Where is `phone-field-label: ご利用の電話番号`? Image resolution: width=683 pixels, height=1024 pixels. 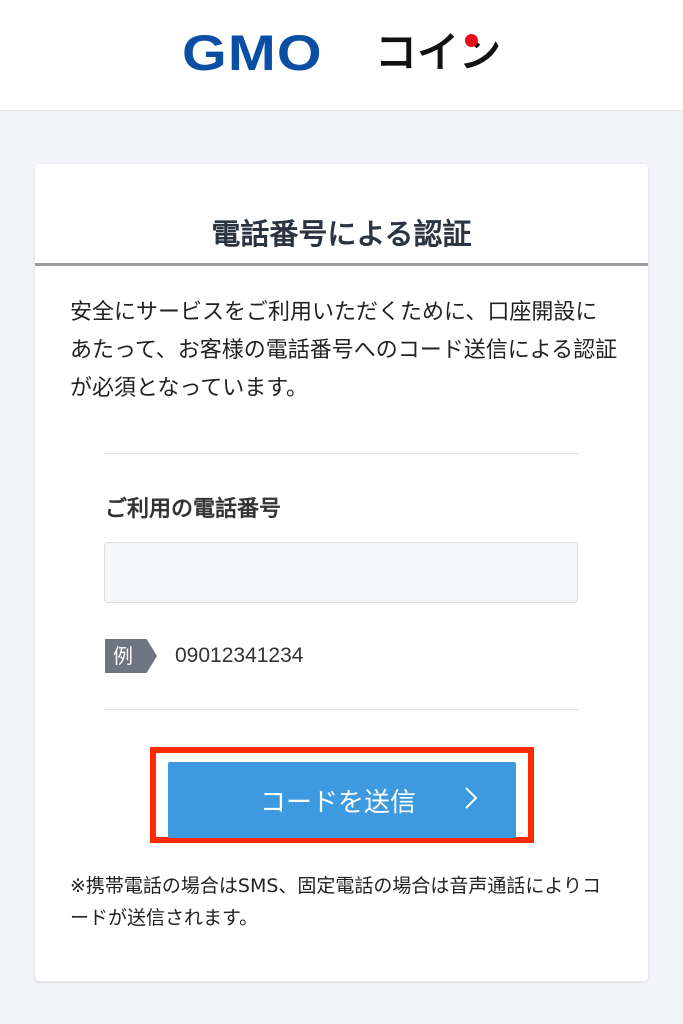 phone-field-label: ご利用の電話番号 is located at coordinates (193, 509).